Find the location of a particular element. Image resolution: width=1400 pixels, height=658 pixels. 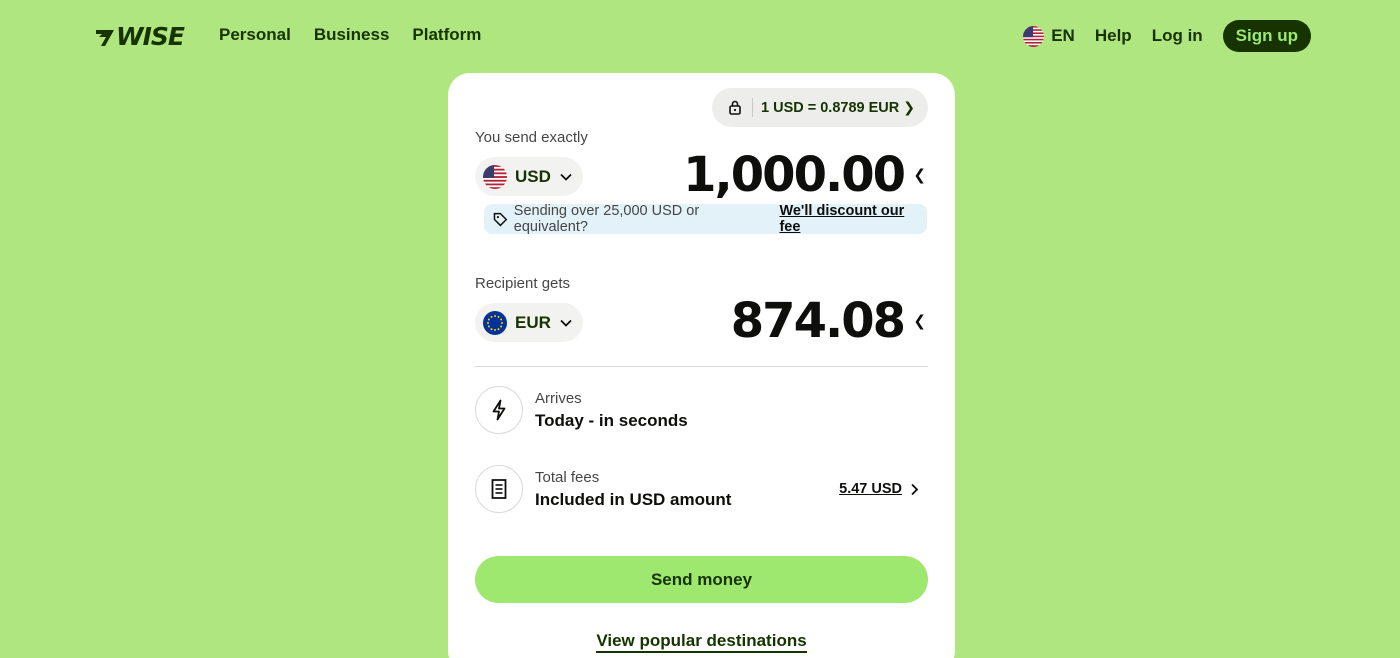

logo-text: WISE is located at coordinates (150, 36).